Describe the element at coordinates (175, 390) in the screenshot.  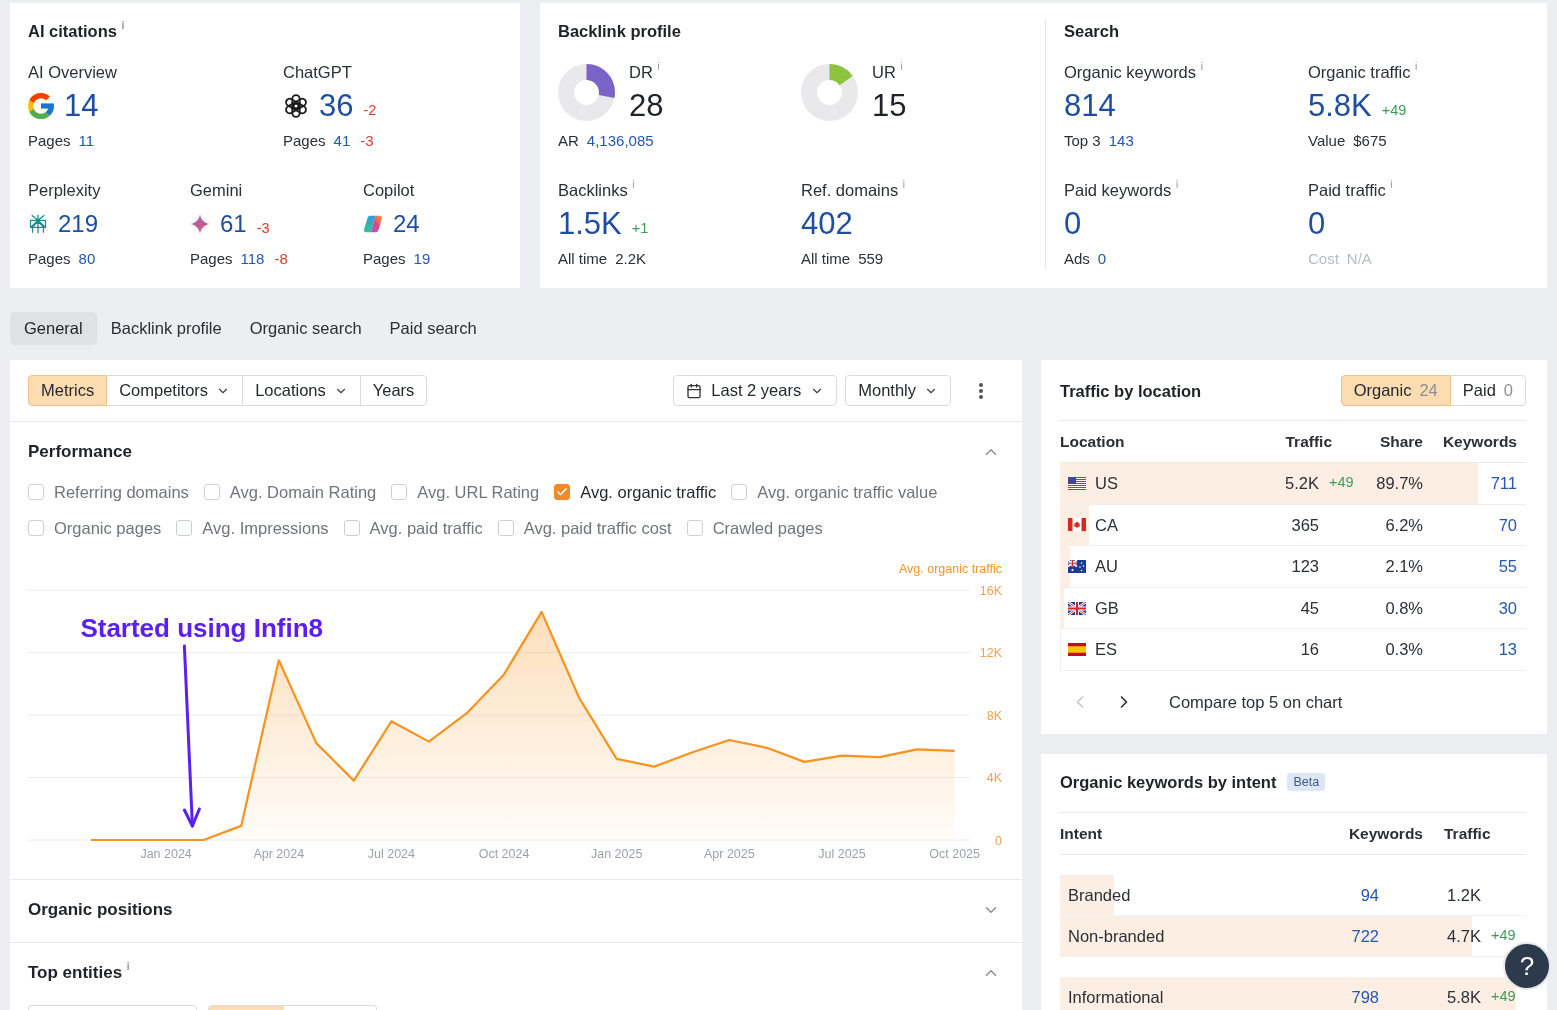
I see `filter-tab: Competitors` at that location.